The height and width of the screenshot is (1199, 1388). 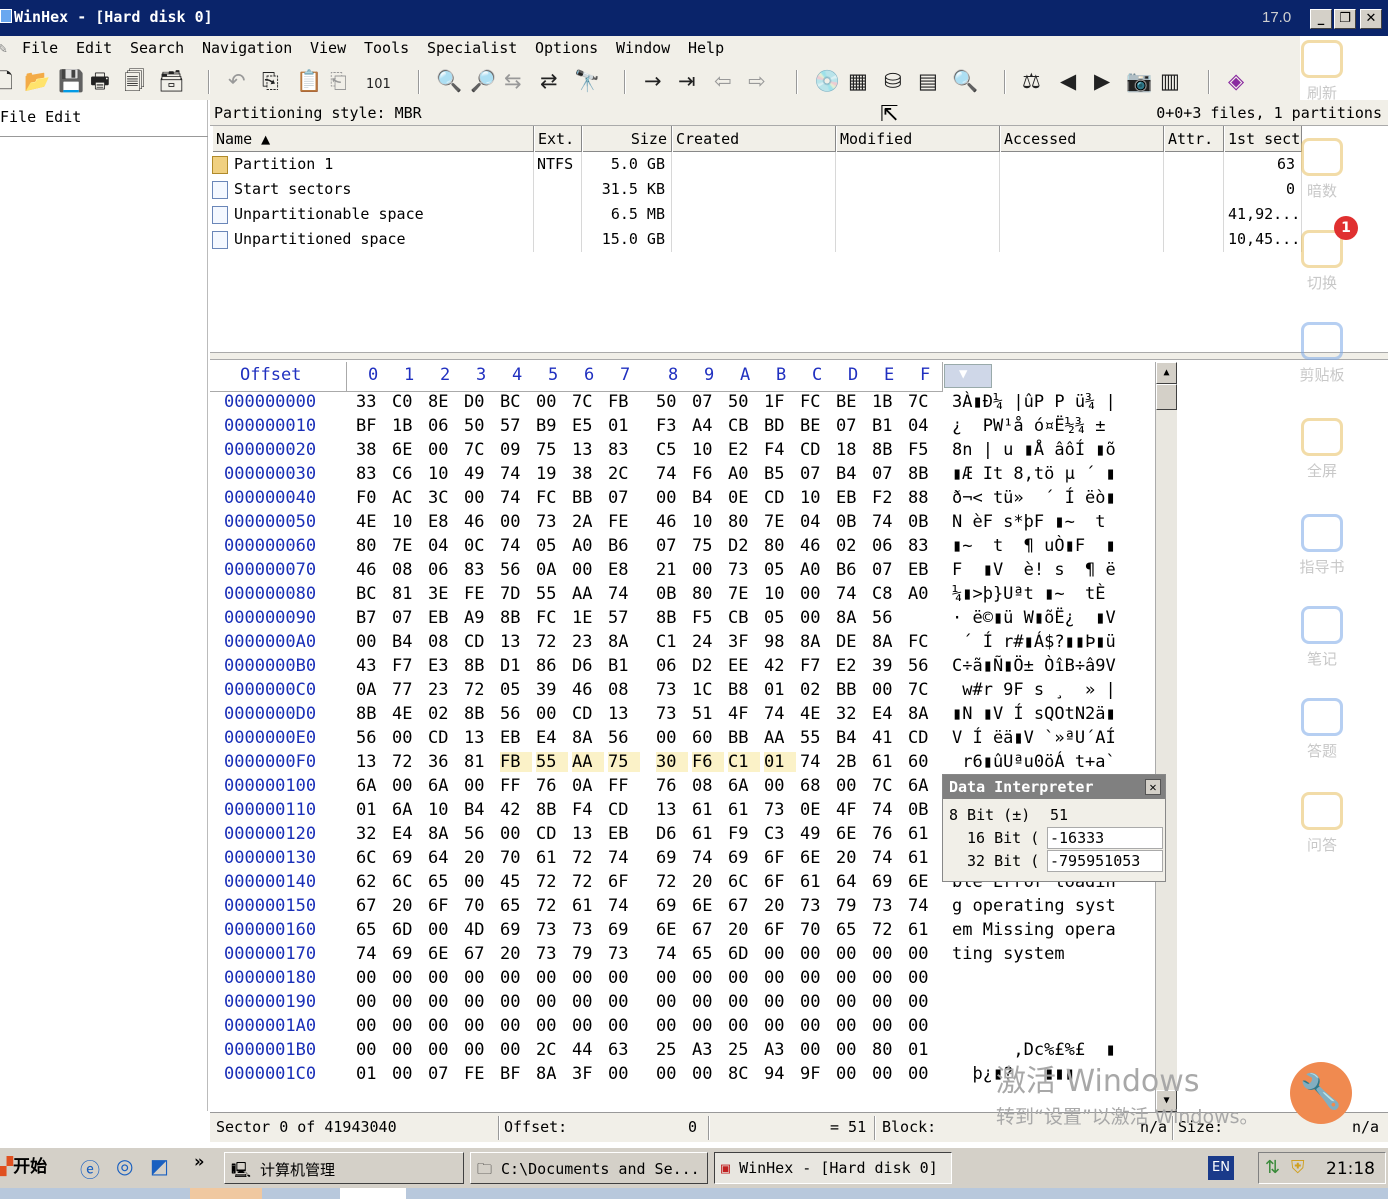 What do you see at coordinates (816, 522) in the screenshot?
I see `hex-byte: 04` at bounding box center [816, 522].